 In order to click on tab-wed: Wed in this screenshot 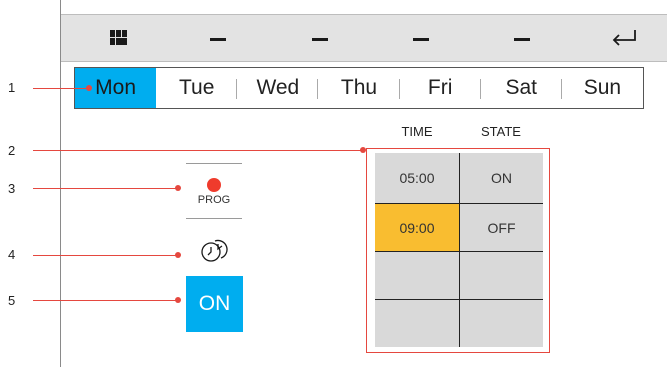, I will do `click(278, 88)`.